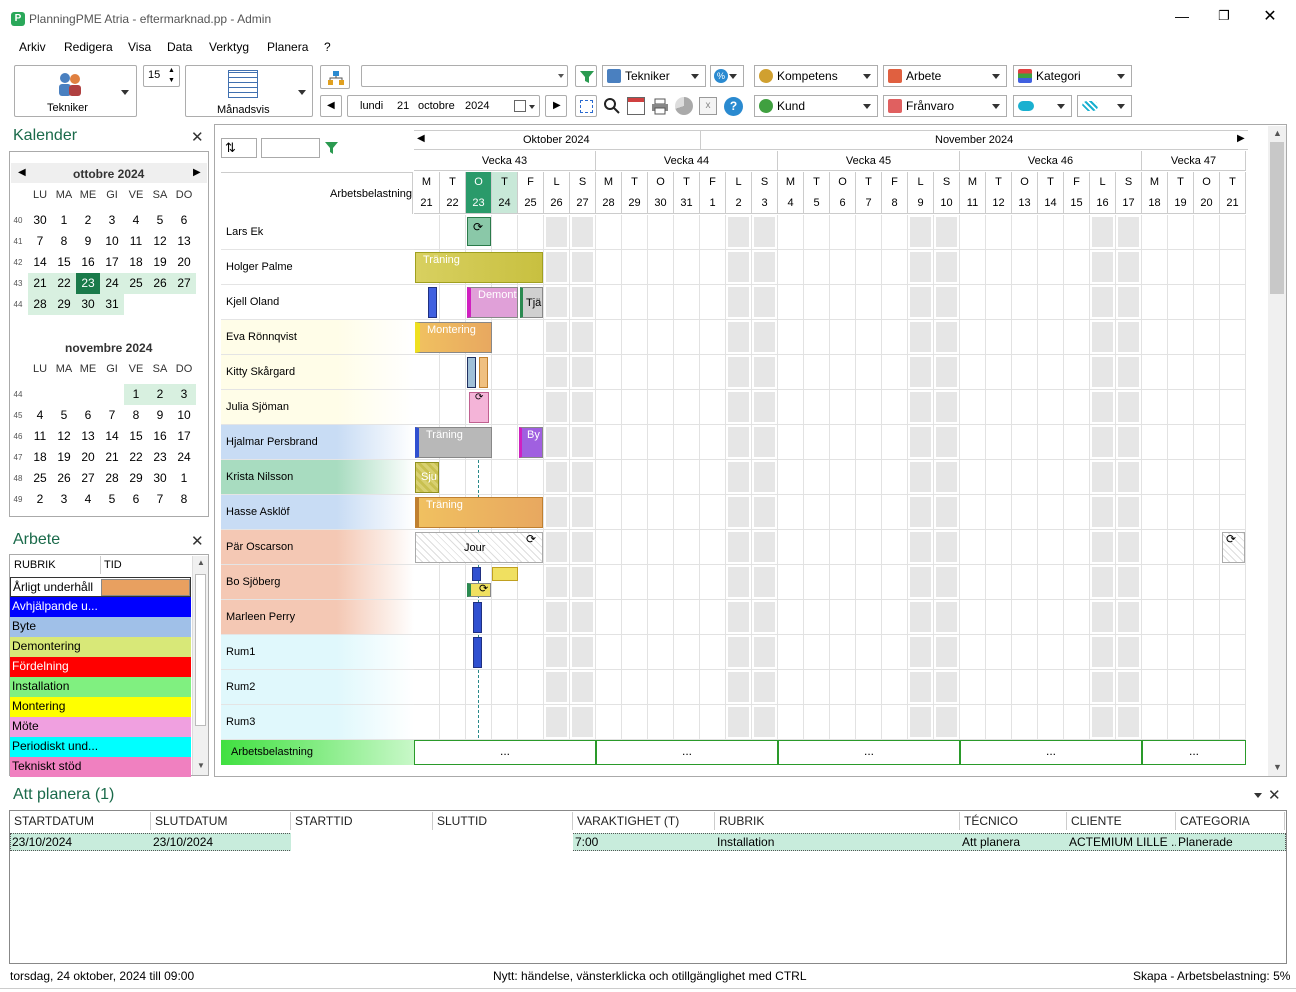 The width and height of the screenshot is (1296, 992). I want to click on resource-row-label: Eva Rönnqvist, so click(317, 337).